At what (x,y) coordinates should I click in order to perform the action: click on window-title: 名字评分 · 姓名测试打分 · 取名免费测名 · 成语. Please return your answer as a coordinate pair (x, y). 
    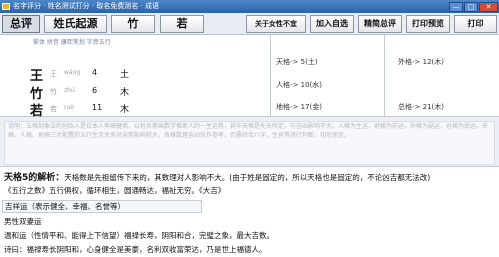
    Looking at the image, I should click on (86, 6).